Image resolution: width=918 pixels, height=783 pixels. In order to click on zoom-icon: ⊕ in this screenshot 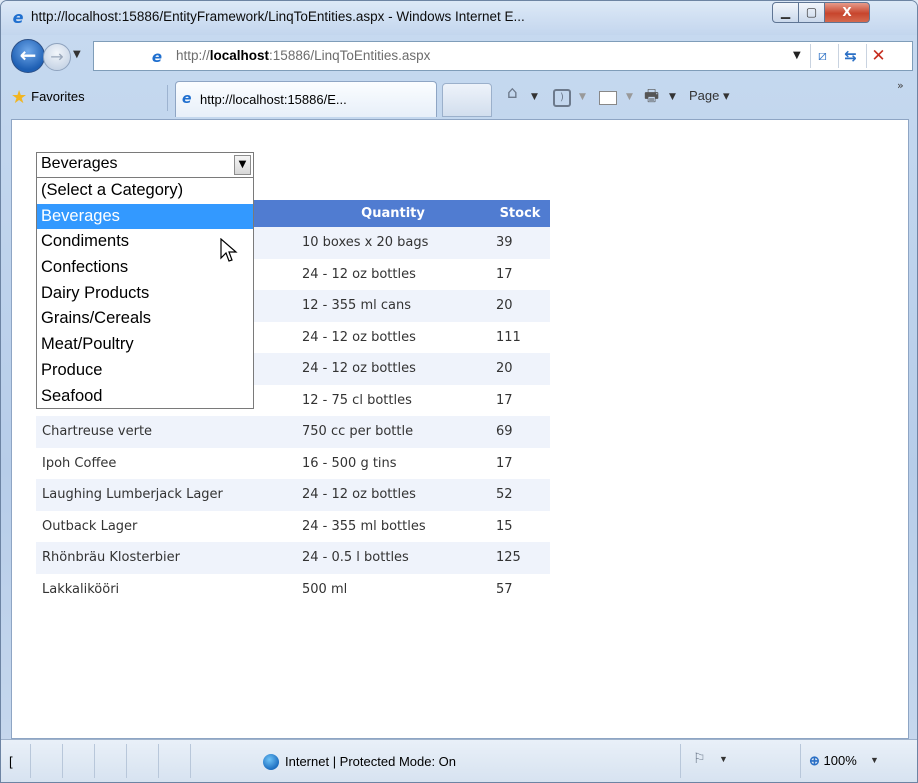, I will do `click(814, 760)`.